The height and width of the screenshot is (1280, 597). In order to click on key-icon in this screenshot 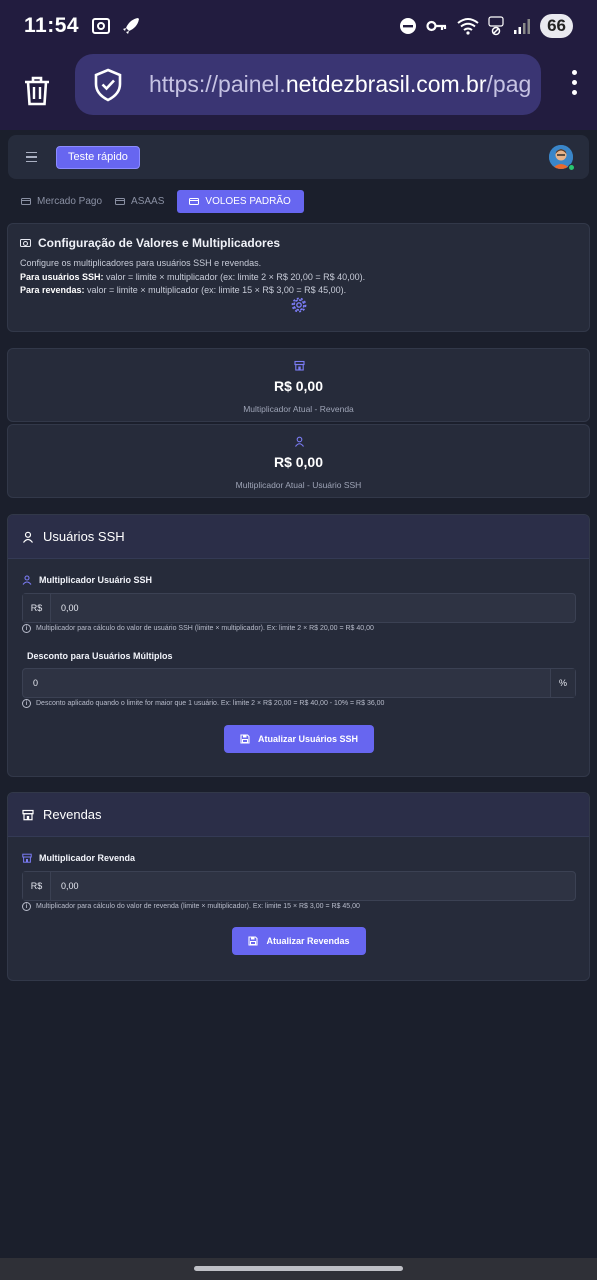, I will do `click(436, 26)`.